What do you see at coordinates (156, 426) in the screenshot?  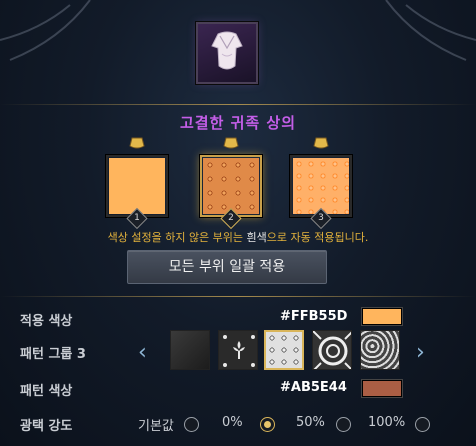 I see `gloss-option-default-label: 기본값` at bounding box center [156, 426].